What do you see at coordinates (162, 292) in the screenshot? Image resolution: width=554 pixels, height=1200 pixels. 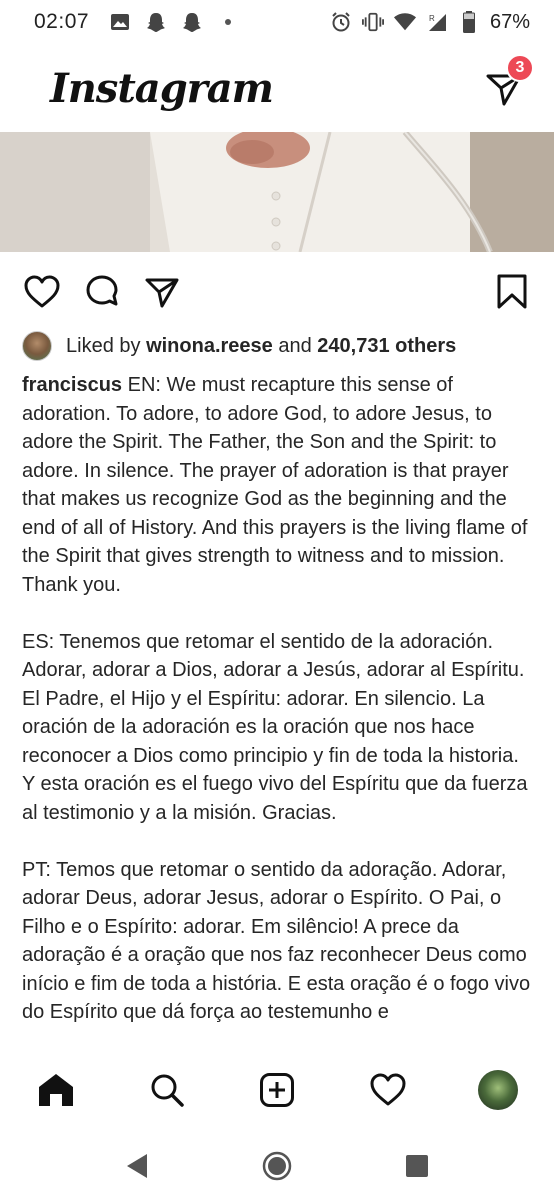 I see `share-plane-icon` at bounding box center [162, 292].